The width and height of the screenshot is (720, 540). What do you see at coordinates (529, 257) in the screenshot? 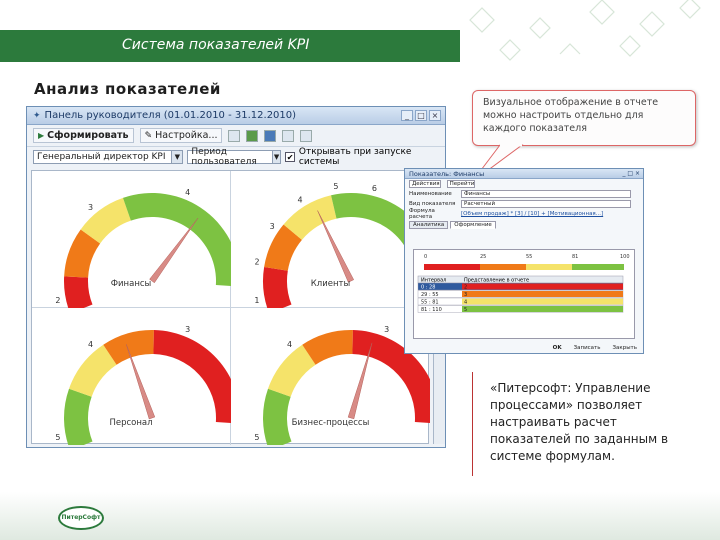
I see `scale-tick: 55` at bounding box center [529, 257].